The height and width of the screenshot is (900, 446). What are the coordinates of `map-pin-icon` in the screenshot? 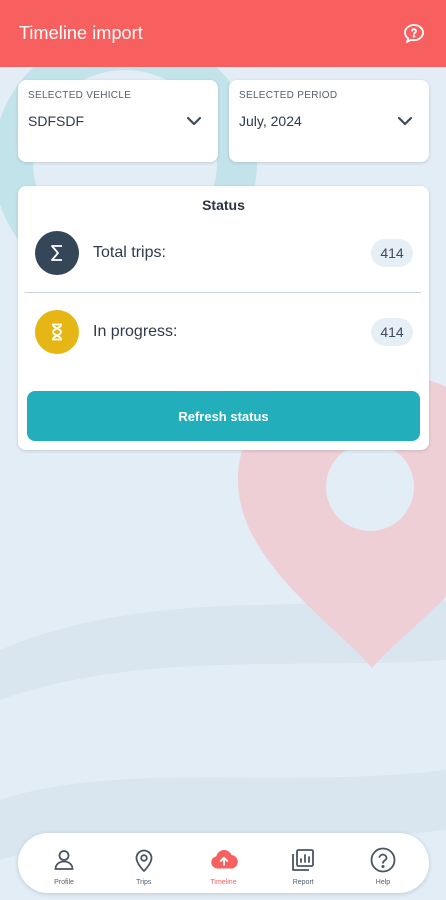 It's located at (144, 860).